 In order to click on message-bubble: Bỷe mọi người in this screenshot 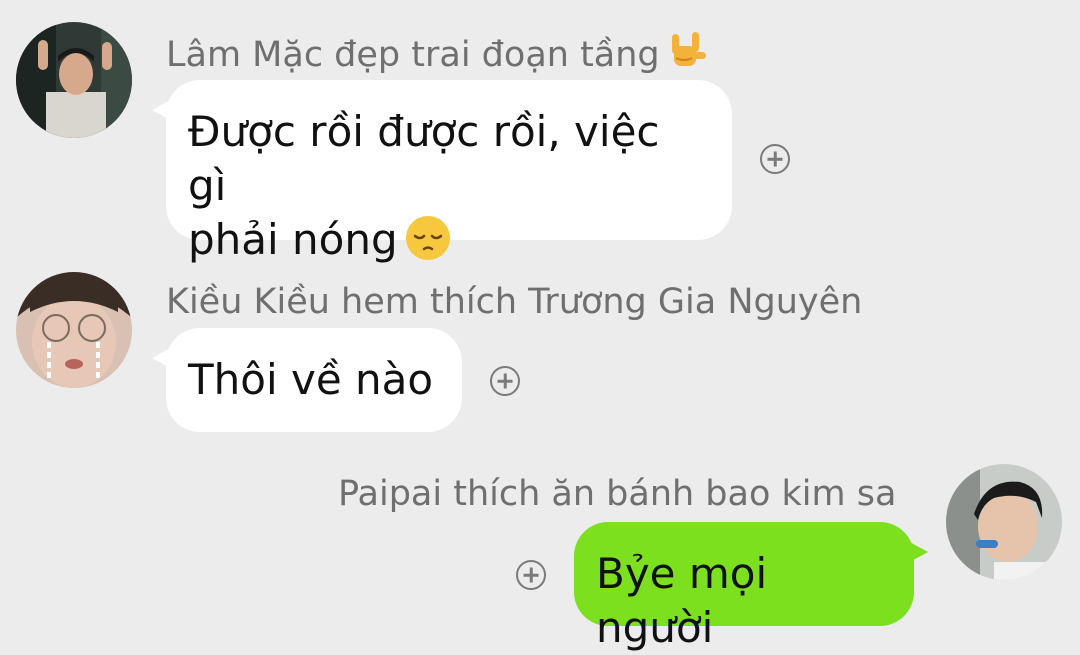, I will do `click(751, 587)`.